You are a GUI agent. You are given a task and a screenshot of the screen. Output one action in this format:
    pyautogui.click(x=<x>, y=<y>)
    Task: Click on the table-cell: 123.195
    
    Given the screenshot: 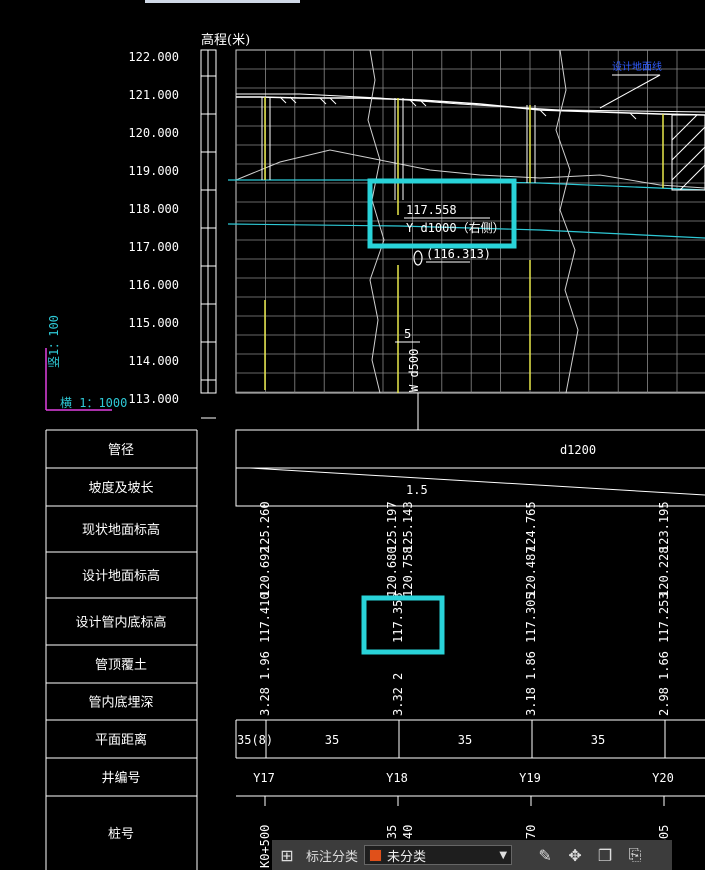 What is the action you would take?
    pyautogui.click(x=664, y=526)
    